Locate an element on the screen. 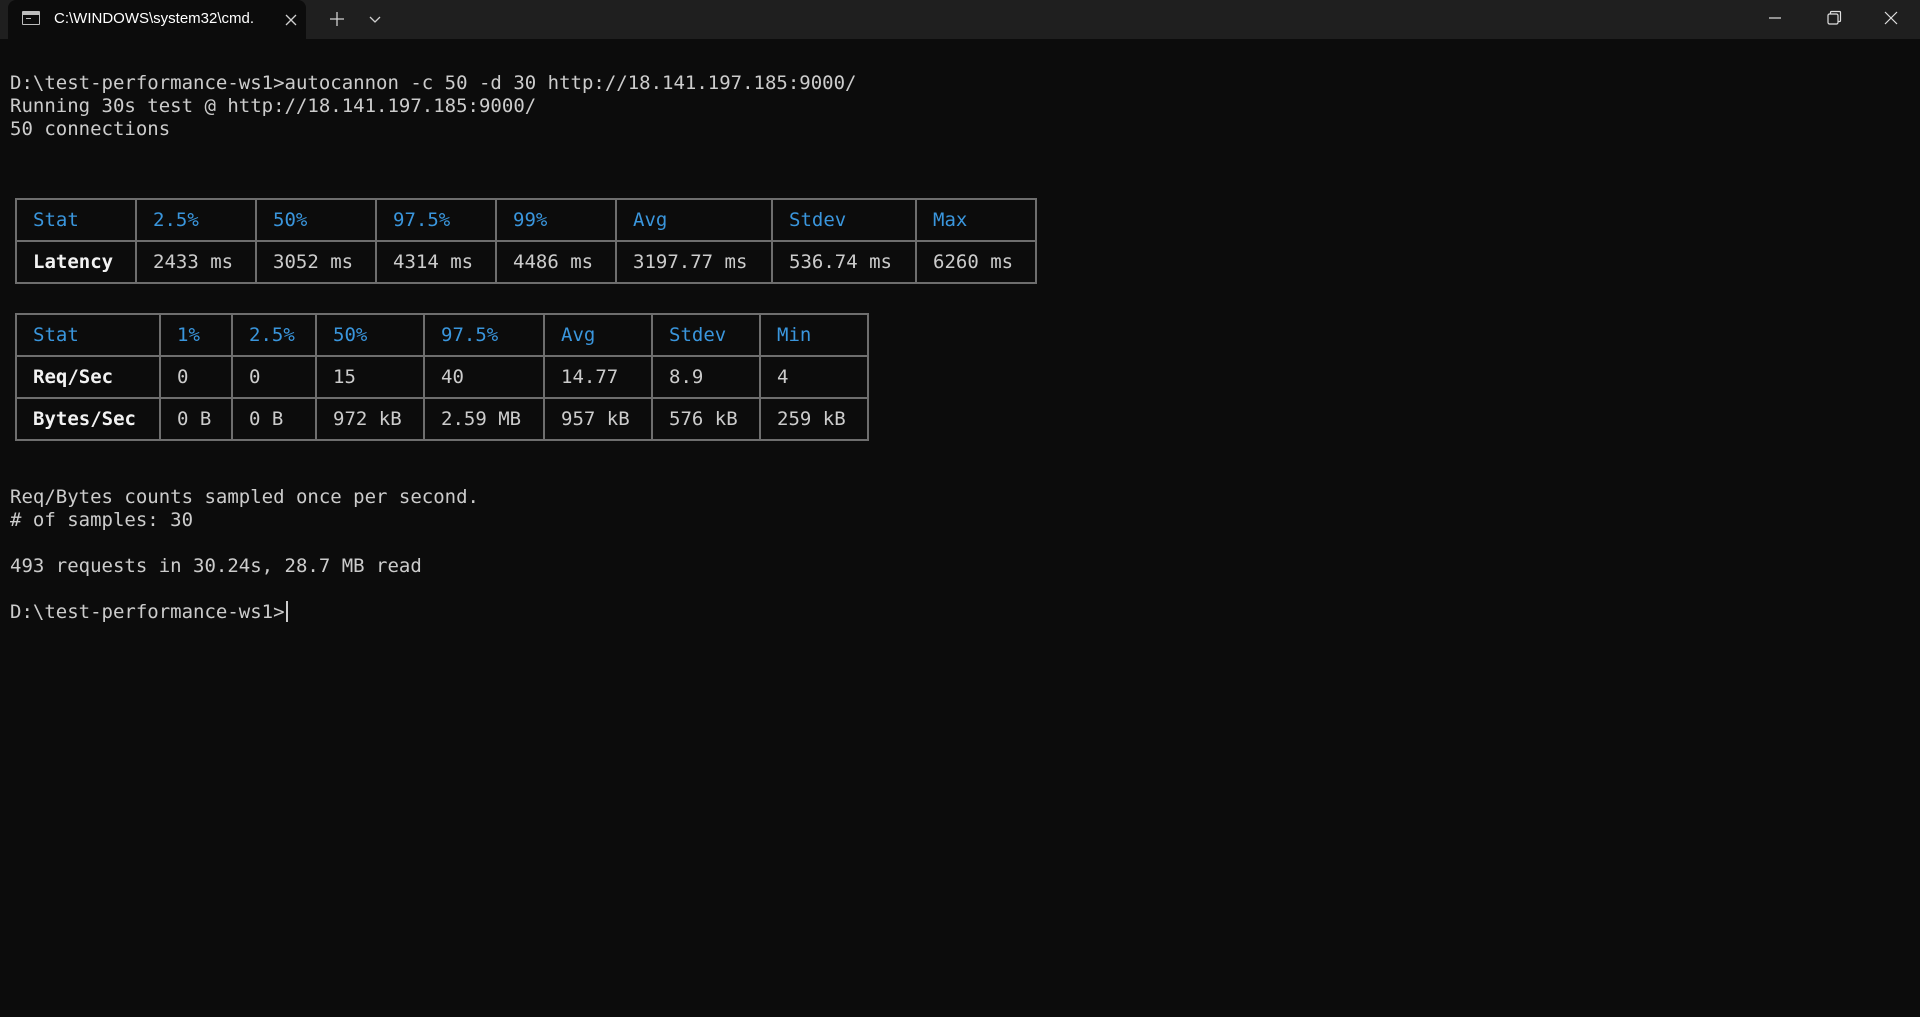  row-label: Latency is located at coordinates (76, 262).